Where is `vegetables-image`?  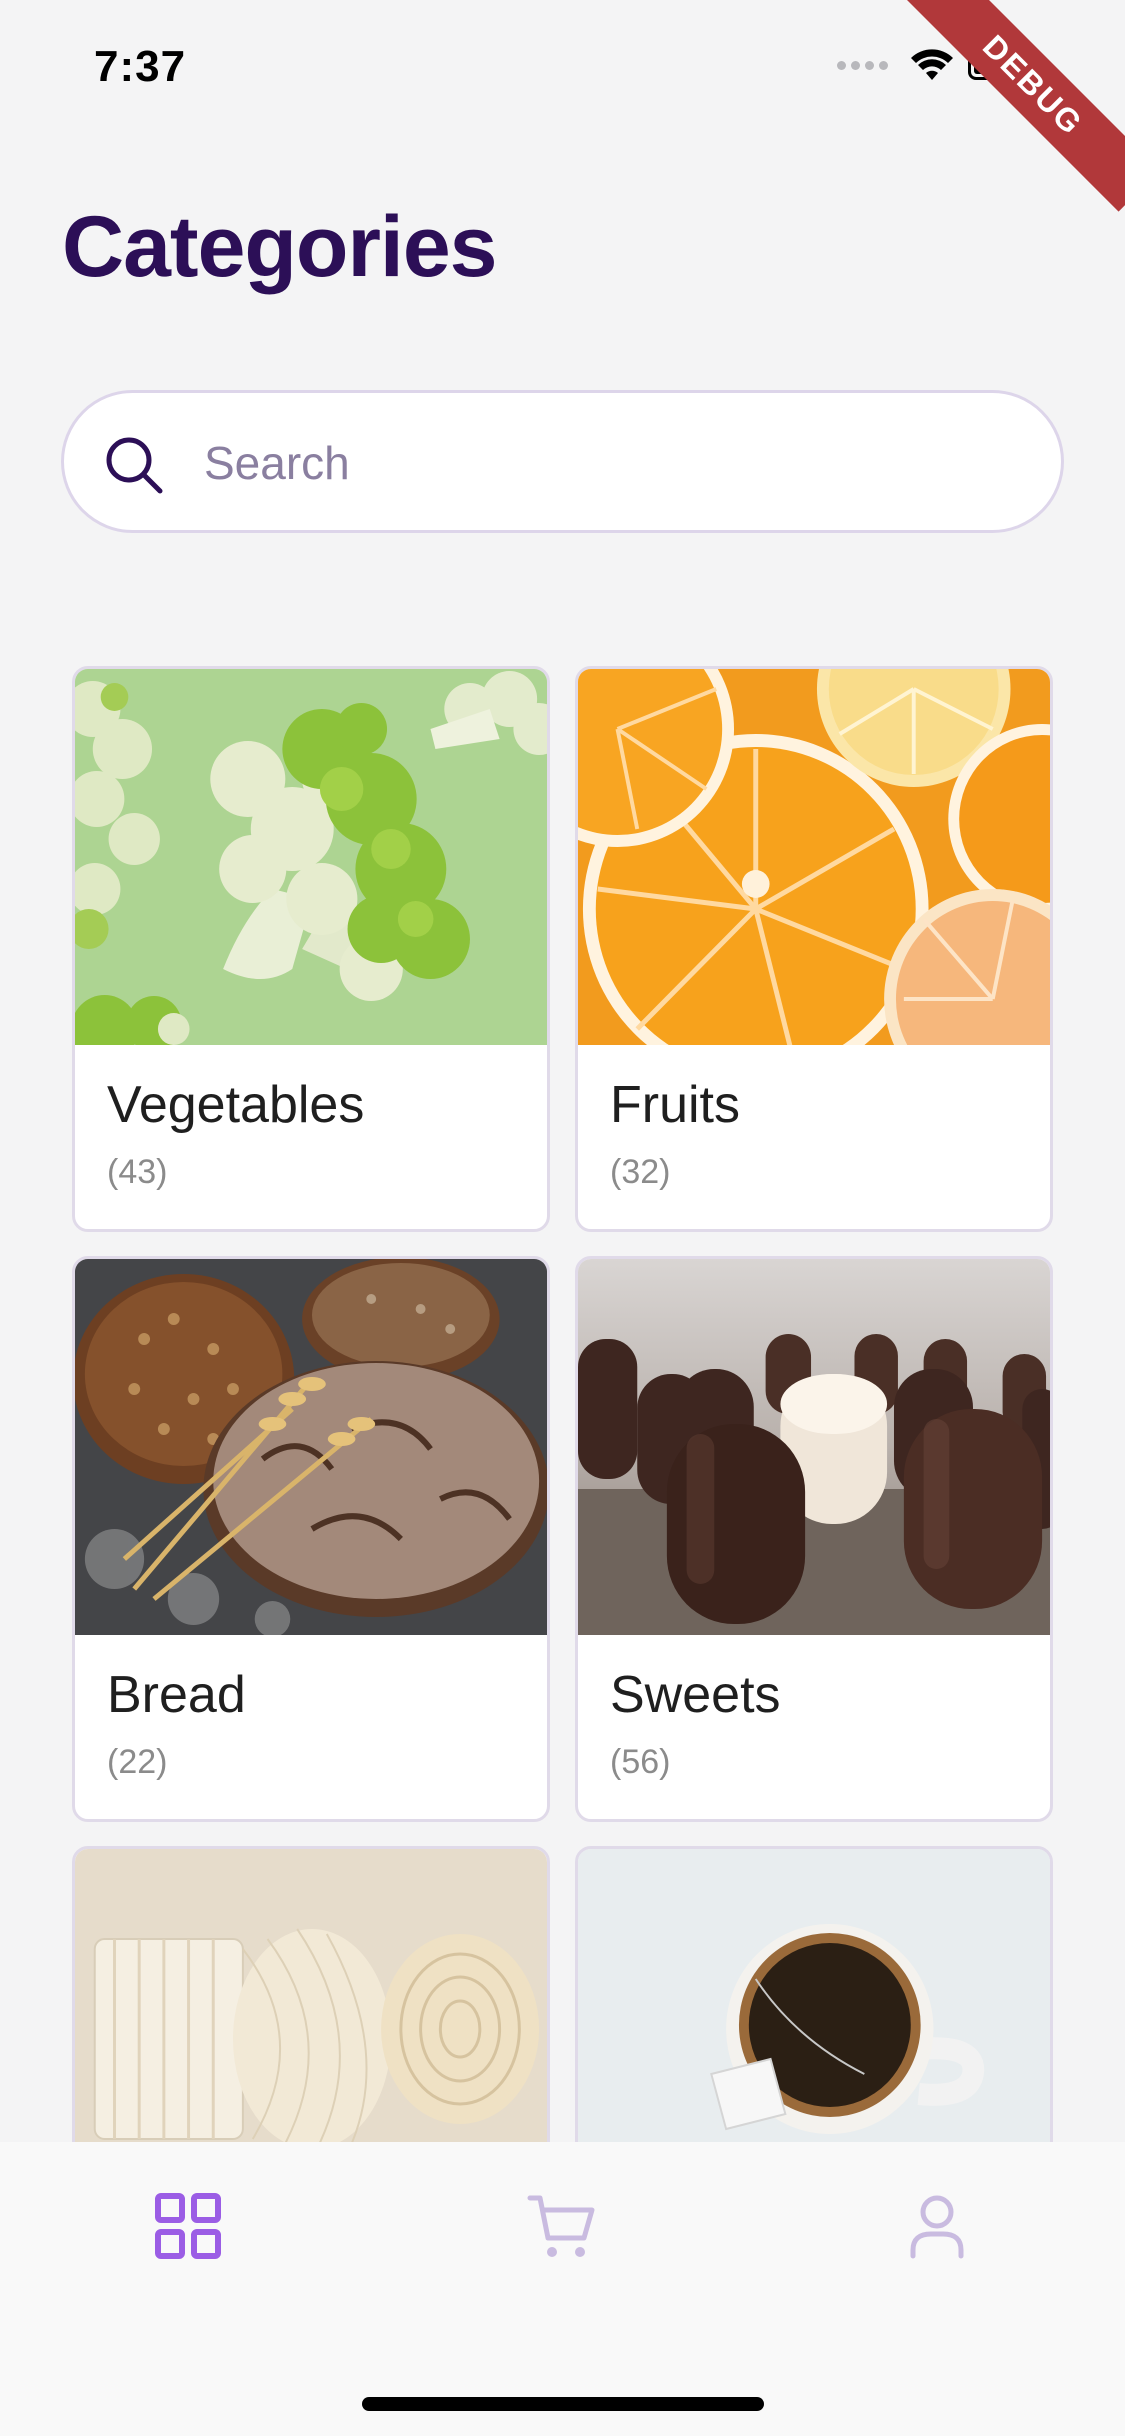
vegetables-image is located at coordinates (311, 857).